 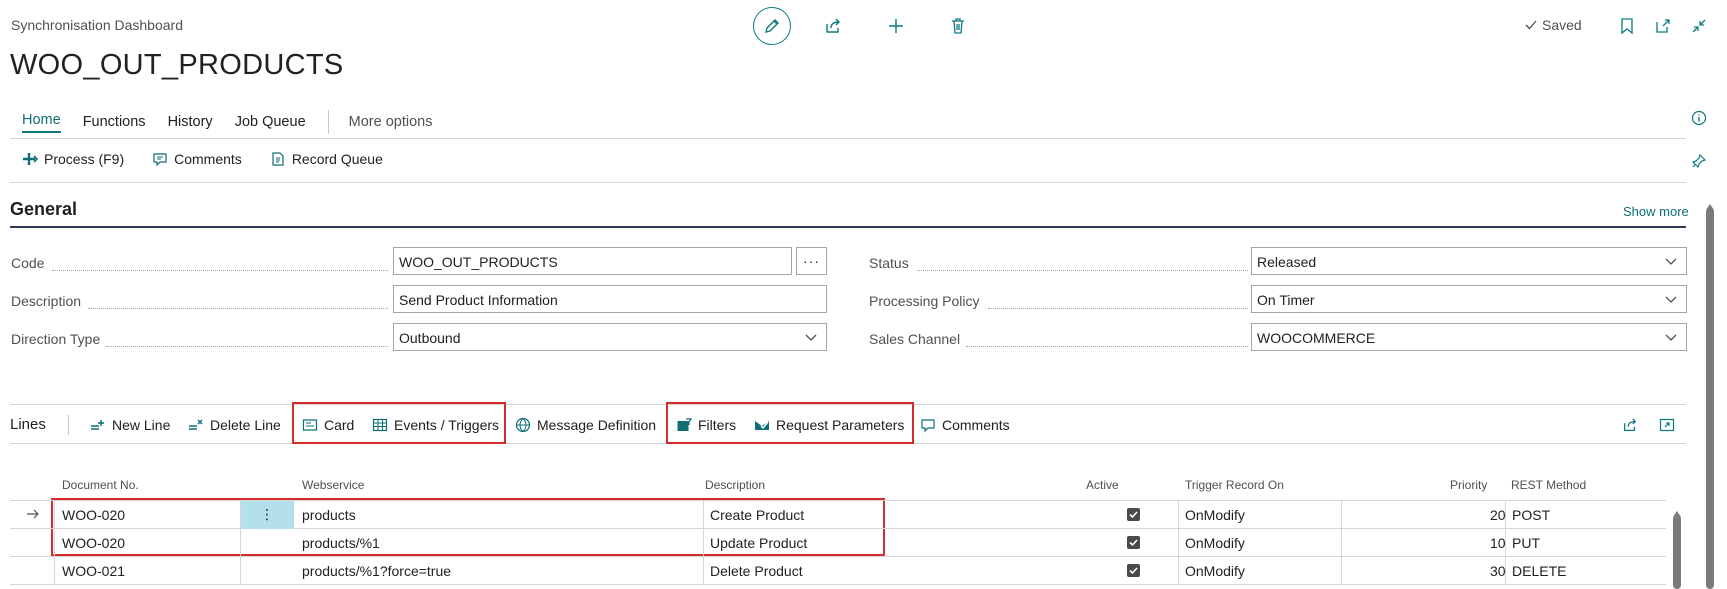 I want to click on rest-method-cell: POST, so click(x=1531, y=515).